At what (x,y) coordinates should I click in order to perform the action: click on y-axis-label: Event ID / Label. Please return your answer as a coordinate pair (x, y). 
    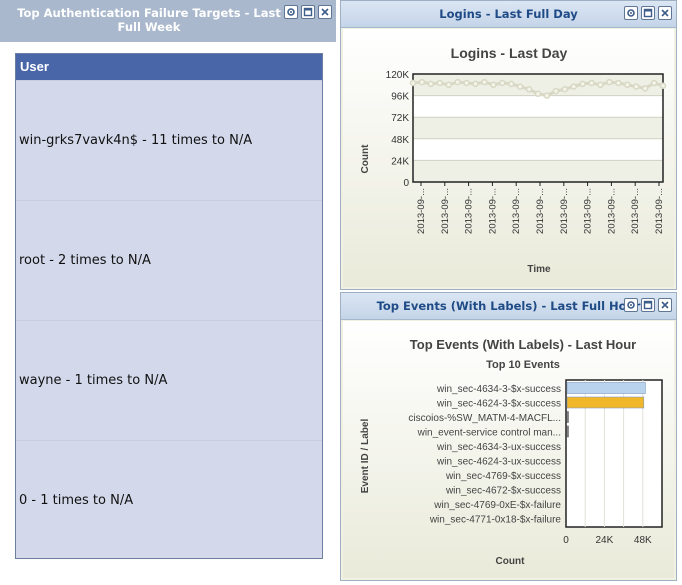
    Looking at the image, I should click on (365, 456).